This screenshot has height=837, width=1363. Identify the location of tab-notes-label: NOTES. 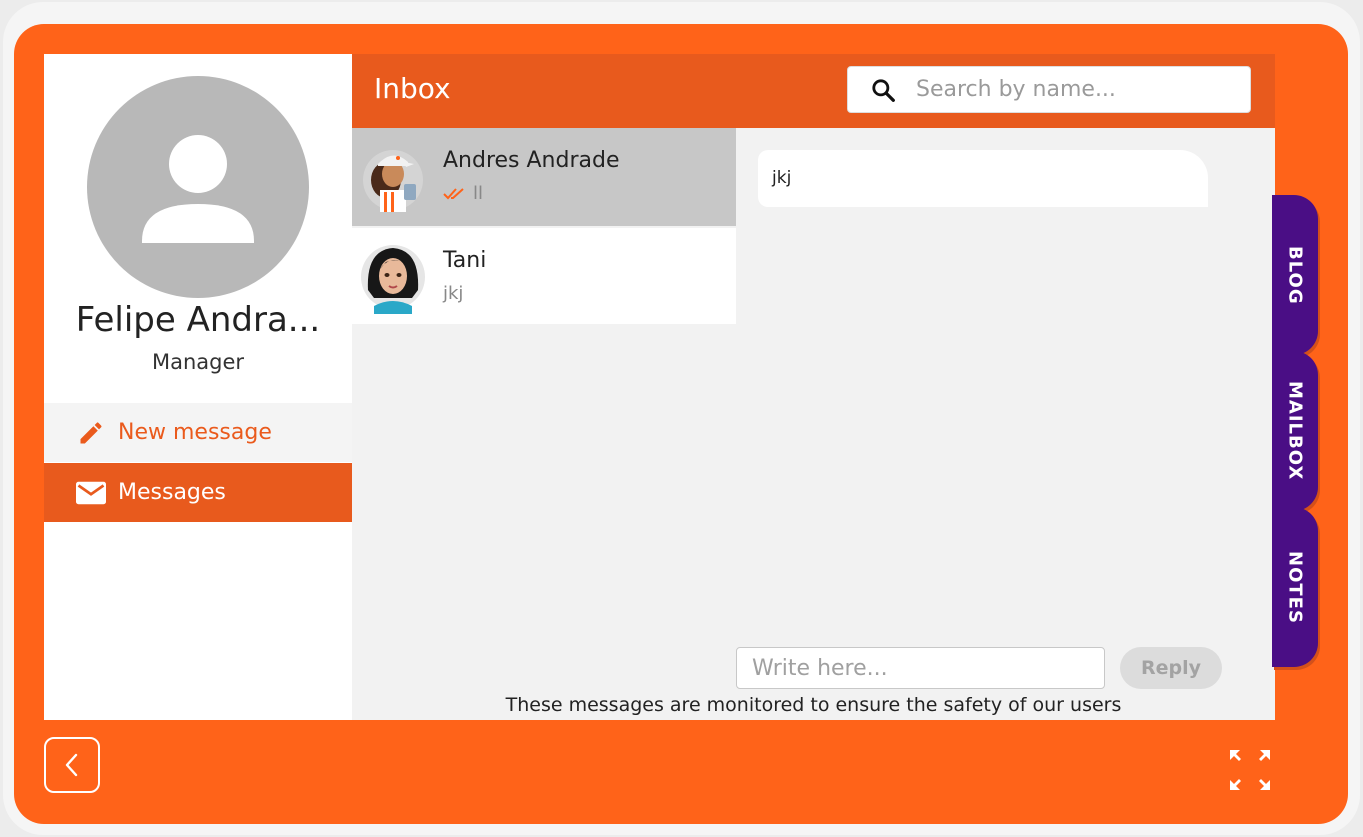
(1295, 587).